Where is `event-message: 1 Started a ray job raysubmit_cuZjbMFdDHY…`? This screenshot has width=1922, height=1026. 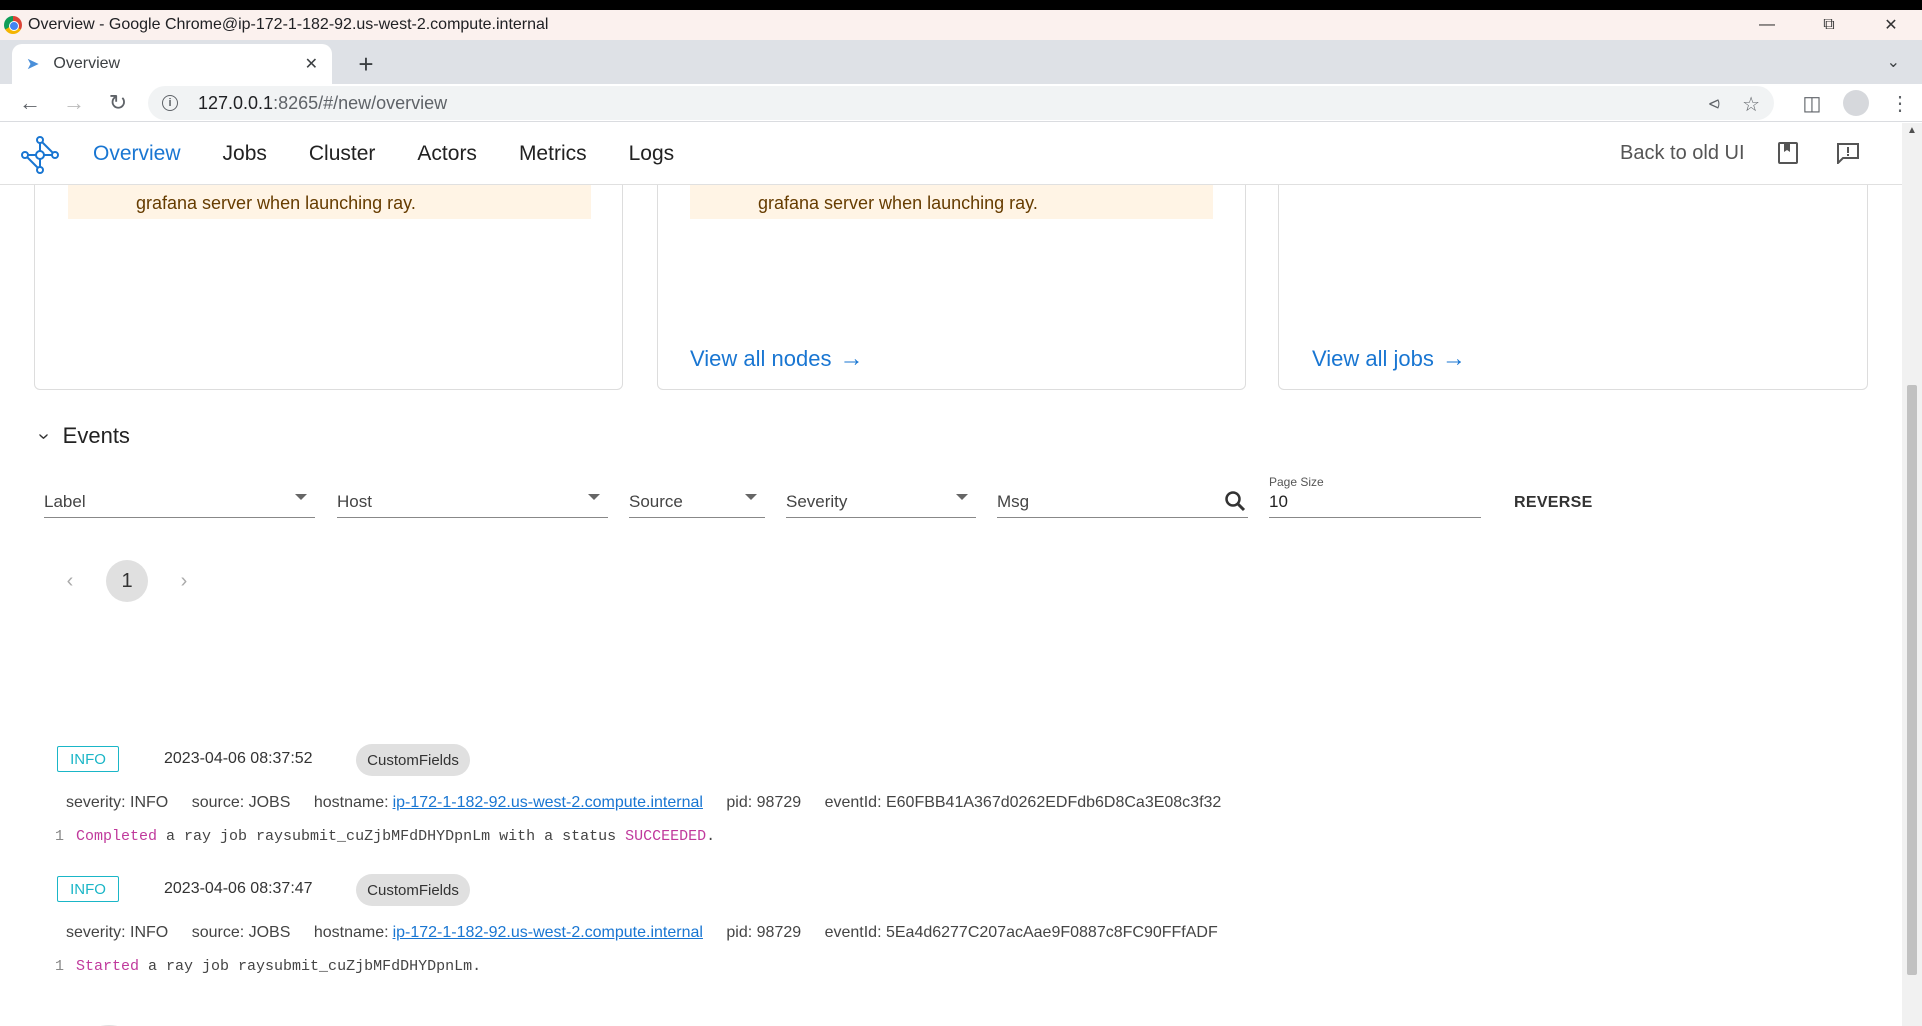
event-message: 1 Started a ray job raysubmit_cuZjbMFdDHY… is located at coordinates (268, 966).